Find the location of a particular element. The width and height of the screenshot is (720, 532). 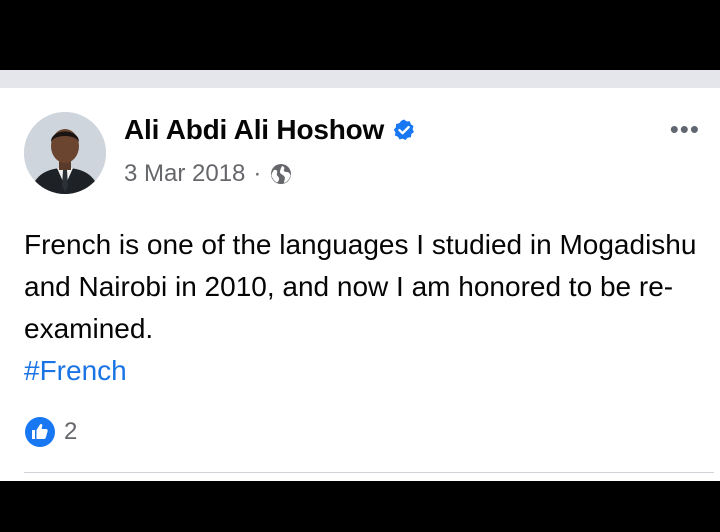

post-meta: 3 Mar 2018 · is located at coordinates (208, 174).